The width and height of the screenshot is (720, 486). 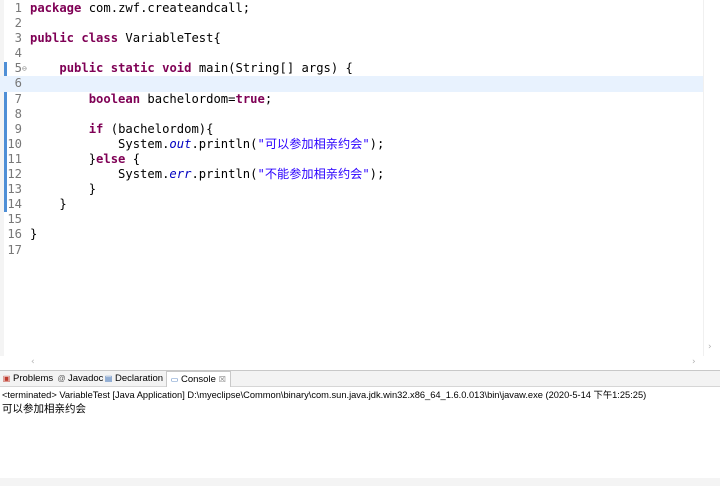 I want to click on line-number: 5, so click(x=18, y=68).